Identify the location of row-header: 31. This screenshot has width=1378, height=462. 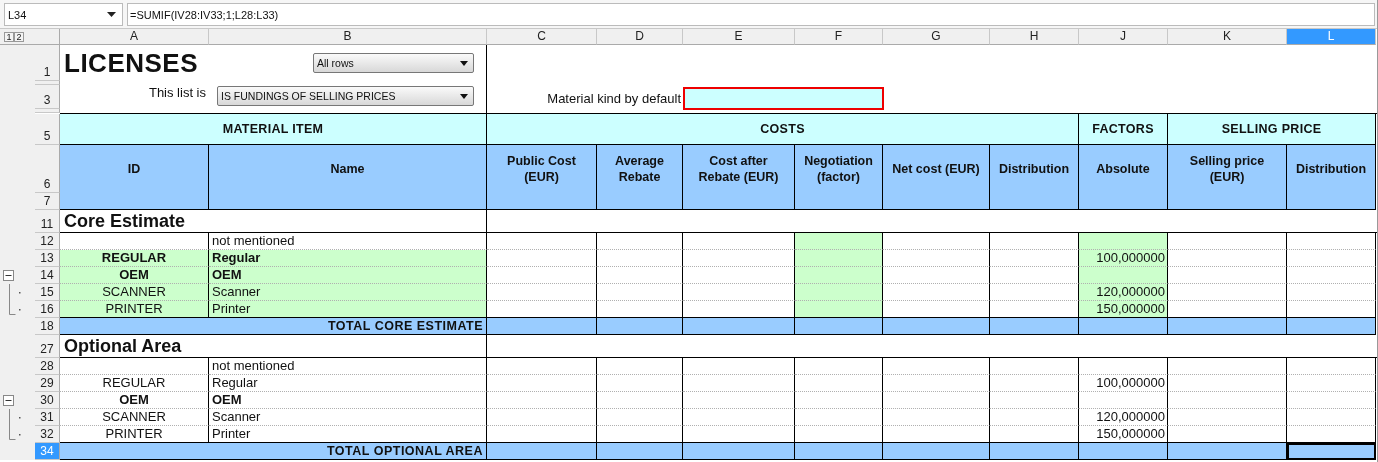
(47, 417).